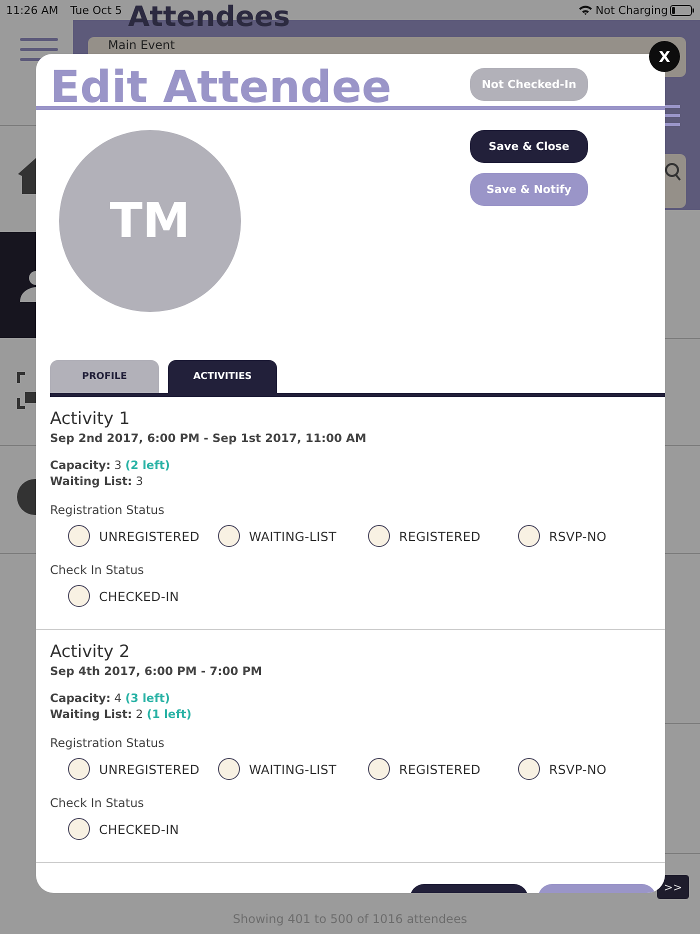 The height and width of the screenshot is (934, 700). What do you see at coordinates (632, 10) in the screenshot?
I see `battery-status: Not Charging` at bounding box center [632, 10].